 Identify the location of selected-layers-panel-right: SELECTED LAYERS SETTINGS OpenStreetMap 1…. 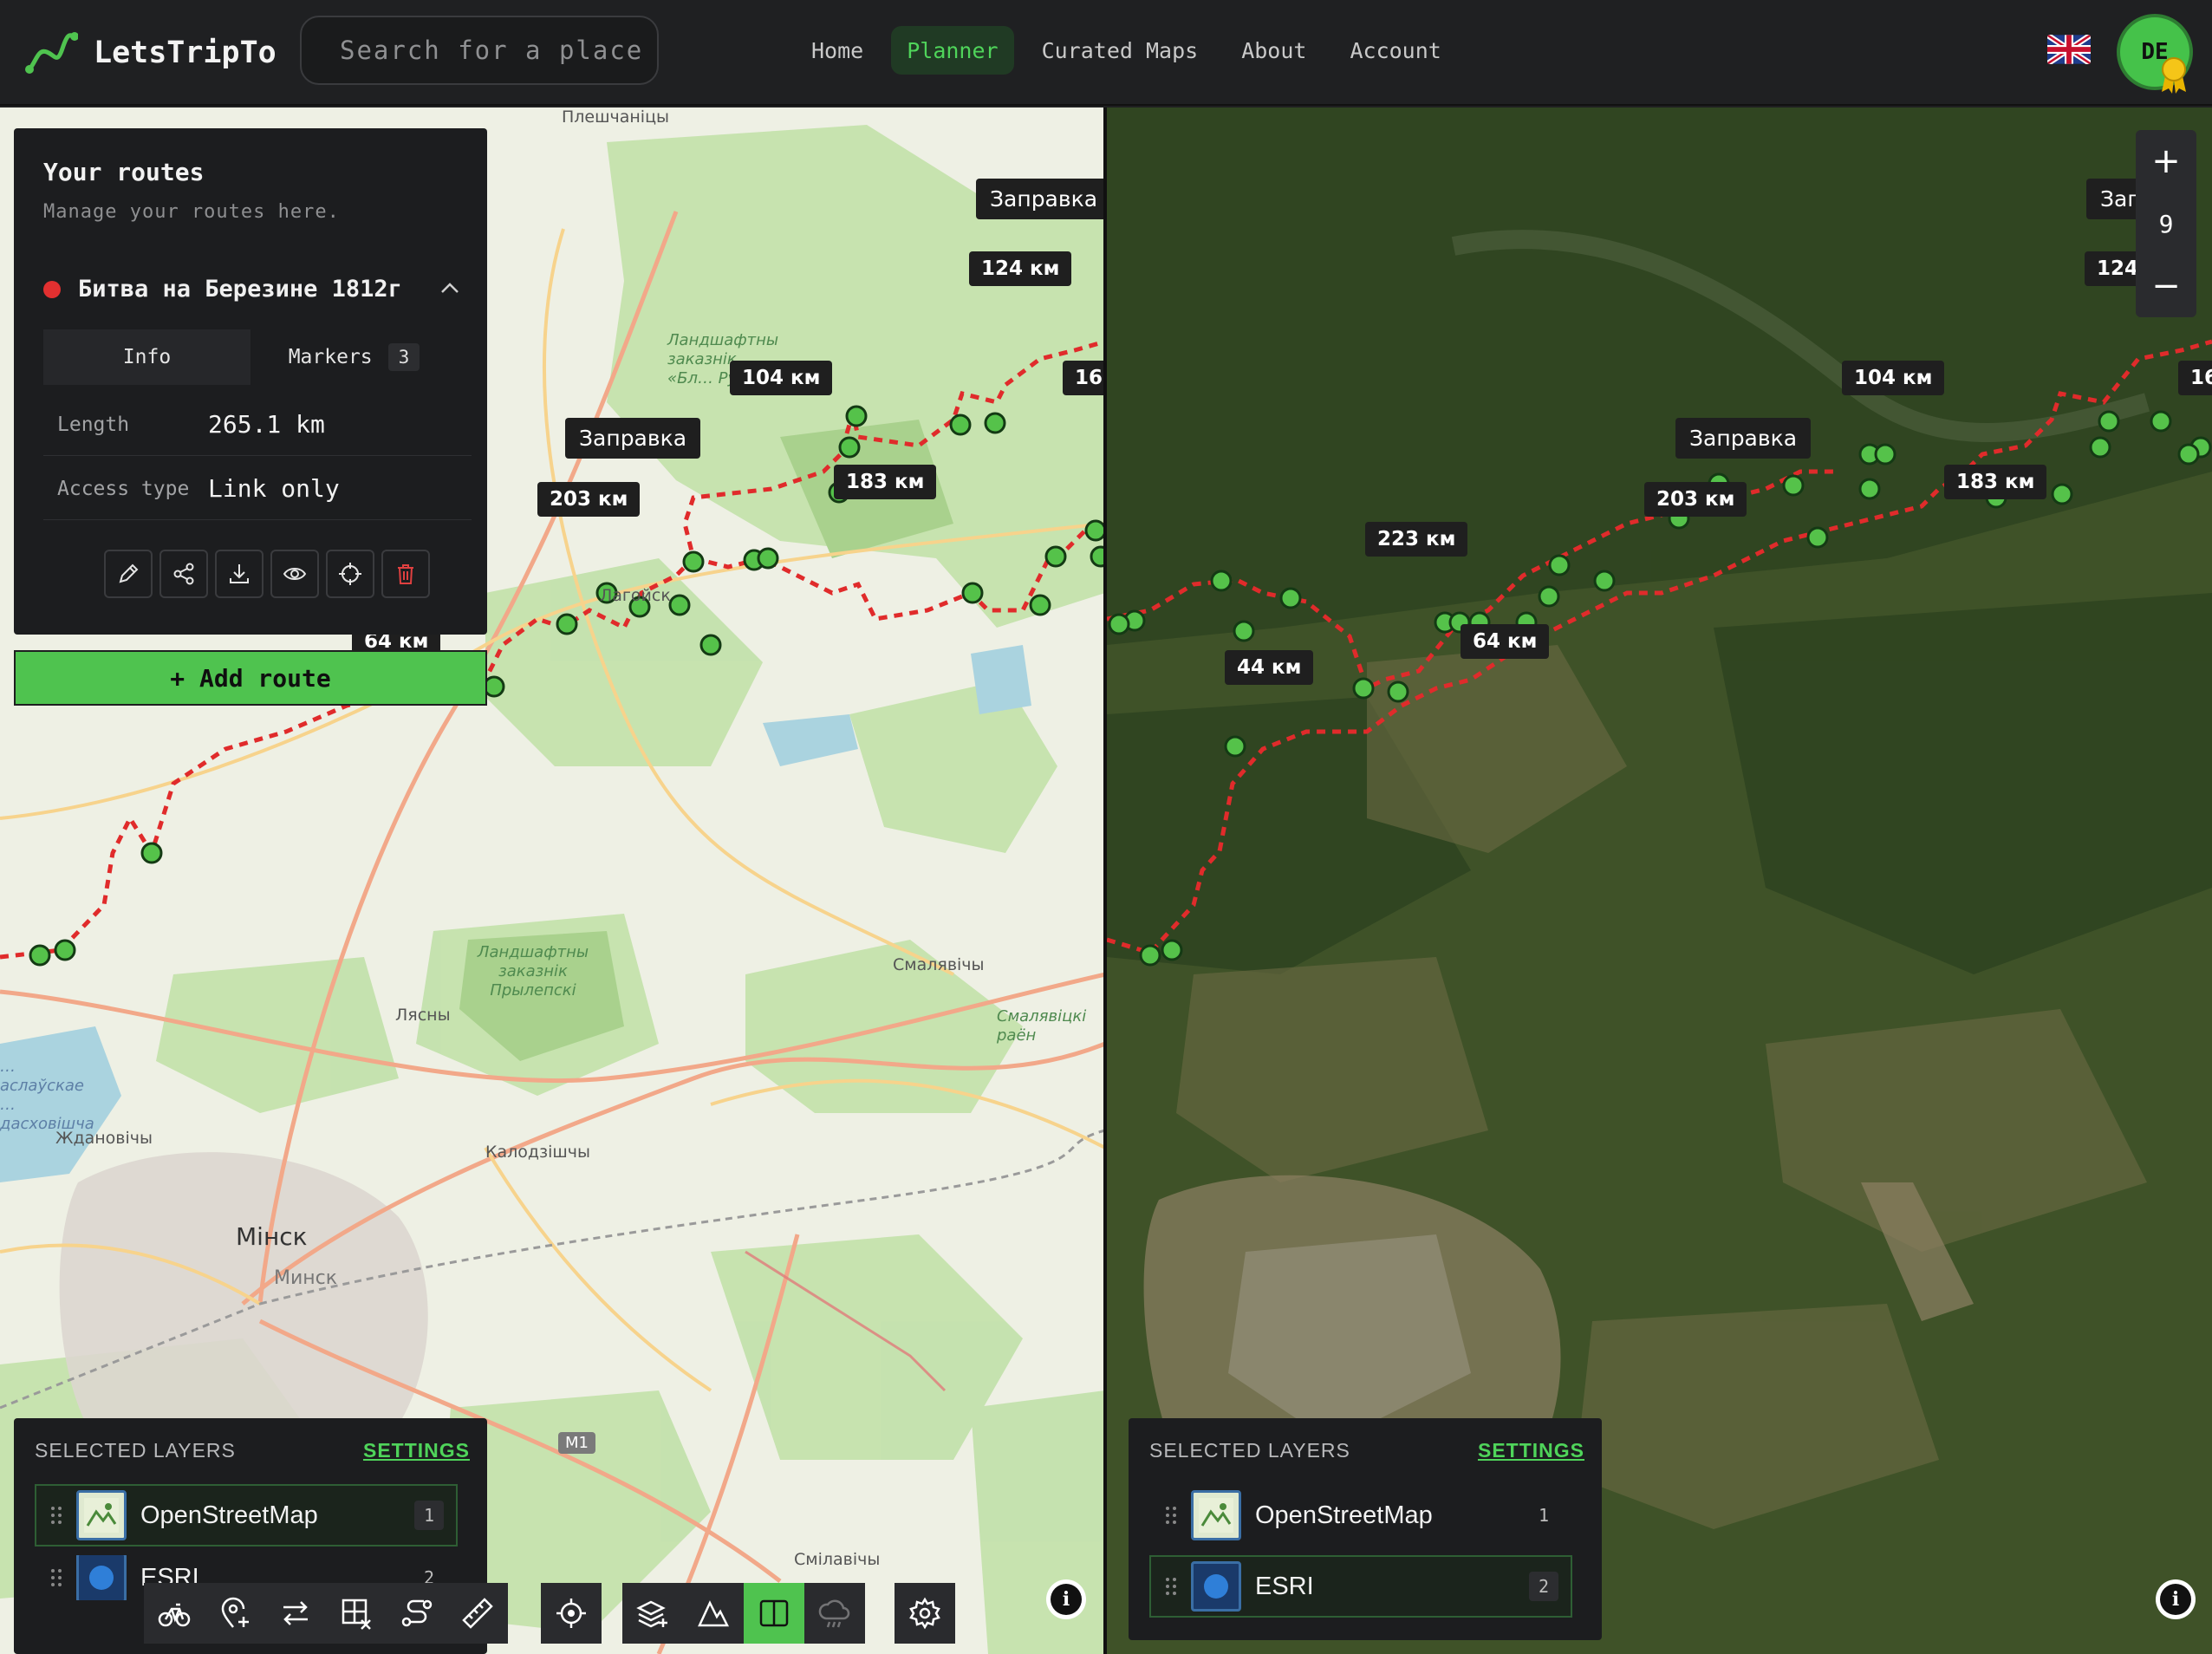
(1365, 1529).